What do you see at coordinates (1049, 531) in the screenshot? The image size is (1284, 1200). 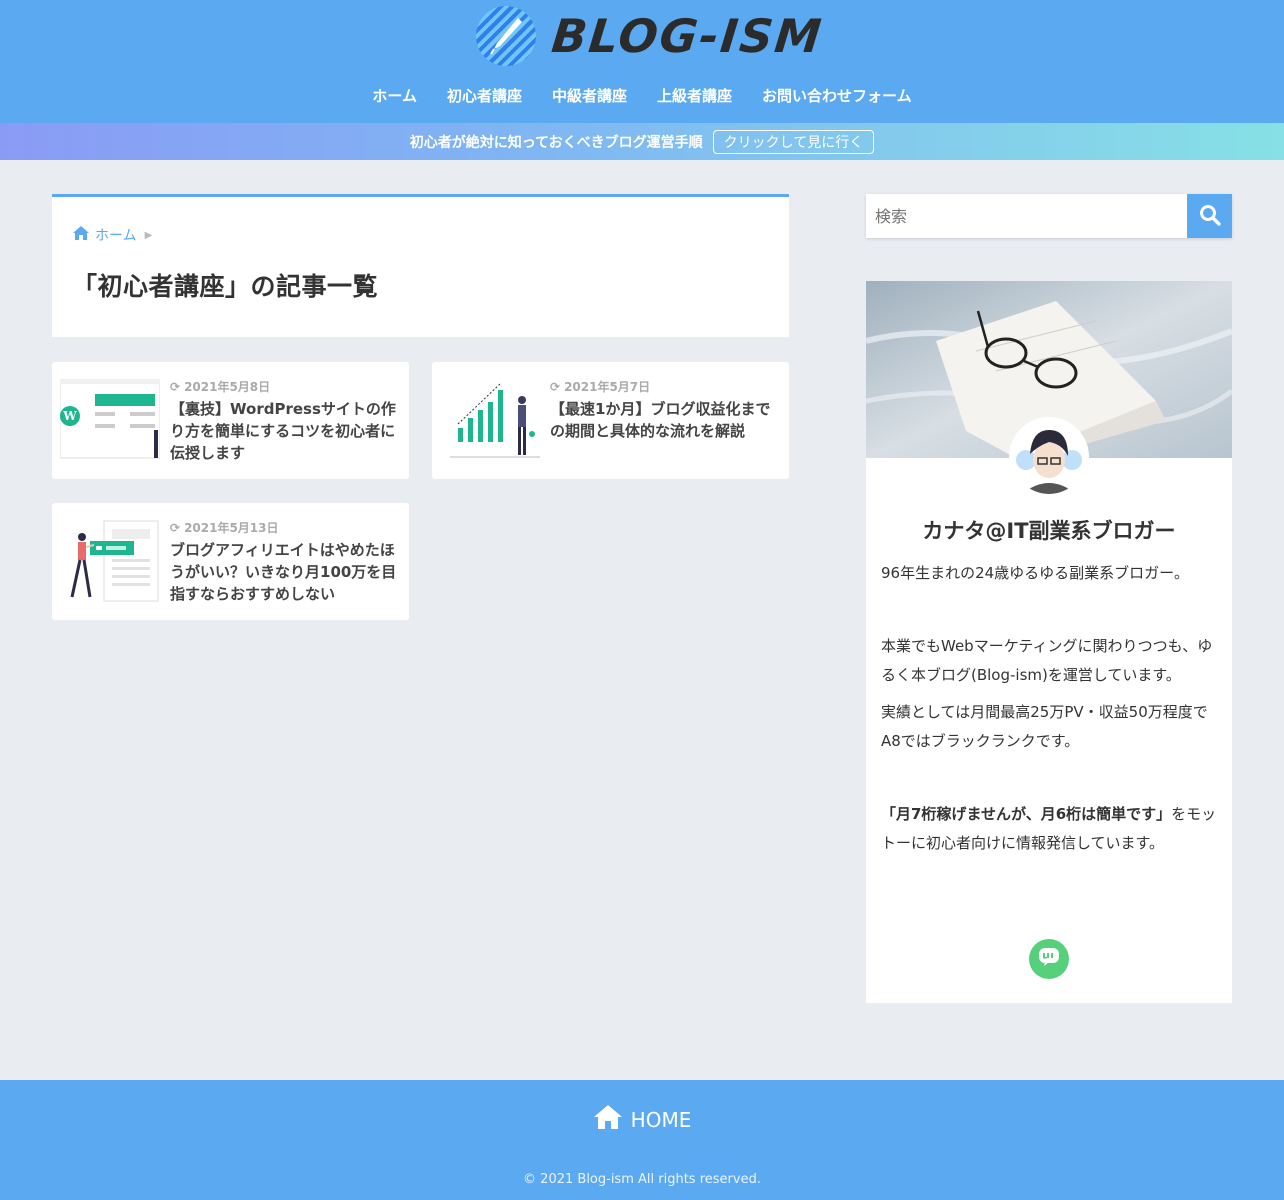 I see `profile-name: カナタ@IT副業系ブロガー` at bounding box center [1049, 531].